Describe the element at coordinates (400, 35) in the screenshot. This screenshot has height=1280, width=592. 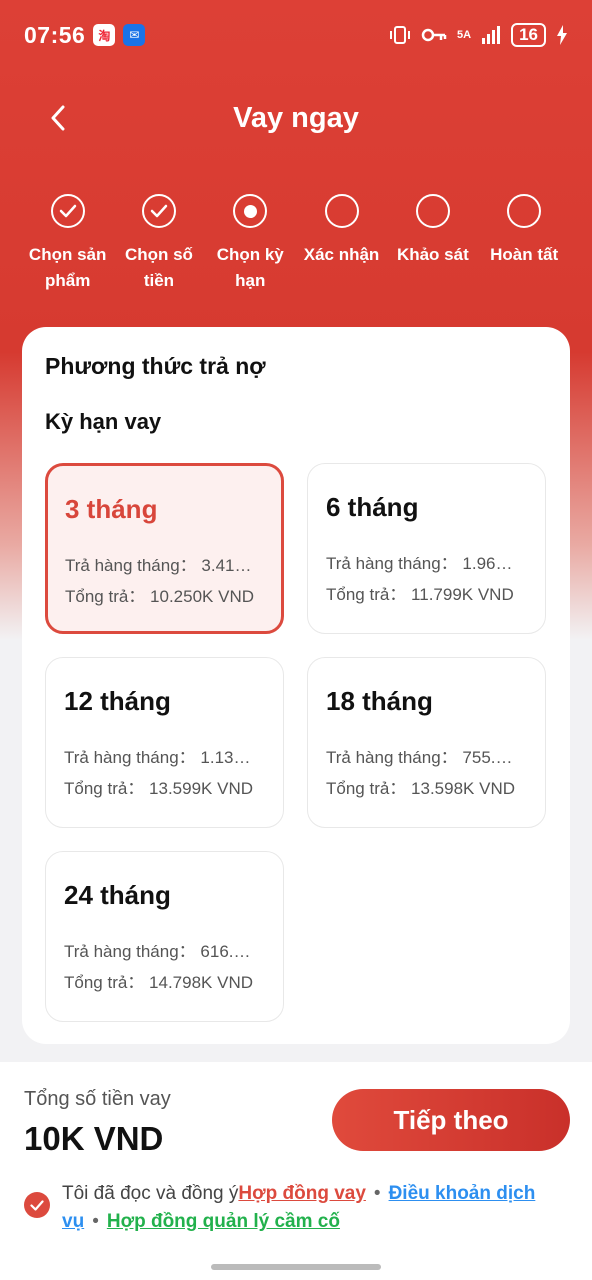
I see `vibrate-icon` at that location.